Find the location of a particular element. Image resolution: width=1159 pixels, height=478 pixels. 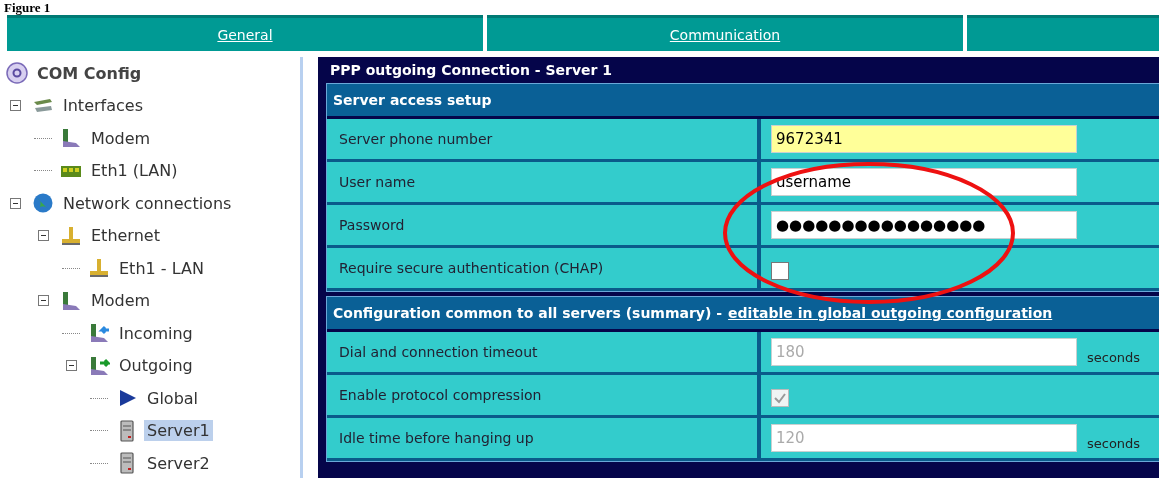

tree-item: Global is located at coordinates (173, 398).